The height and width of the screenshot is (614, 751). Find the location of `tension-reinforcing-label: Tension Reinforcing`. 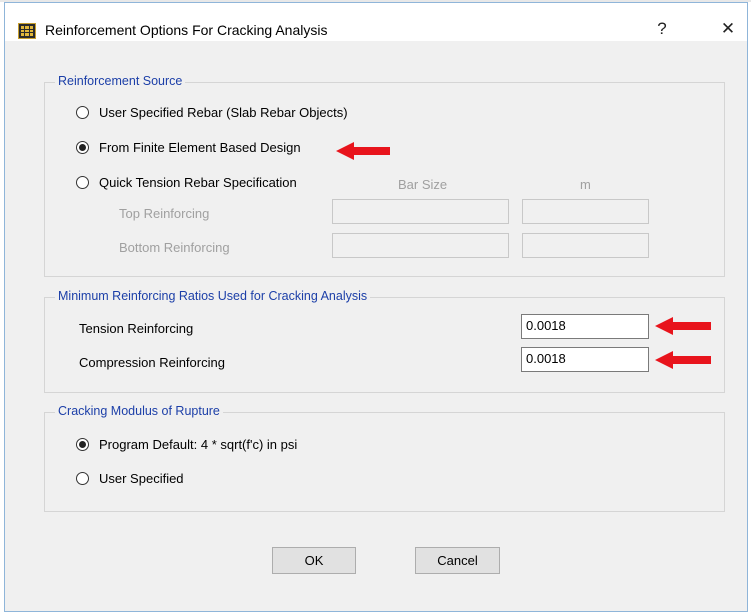

tension-reinforcing-label: Tension Reinforcing is located at coordinates (136, 328).